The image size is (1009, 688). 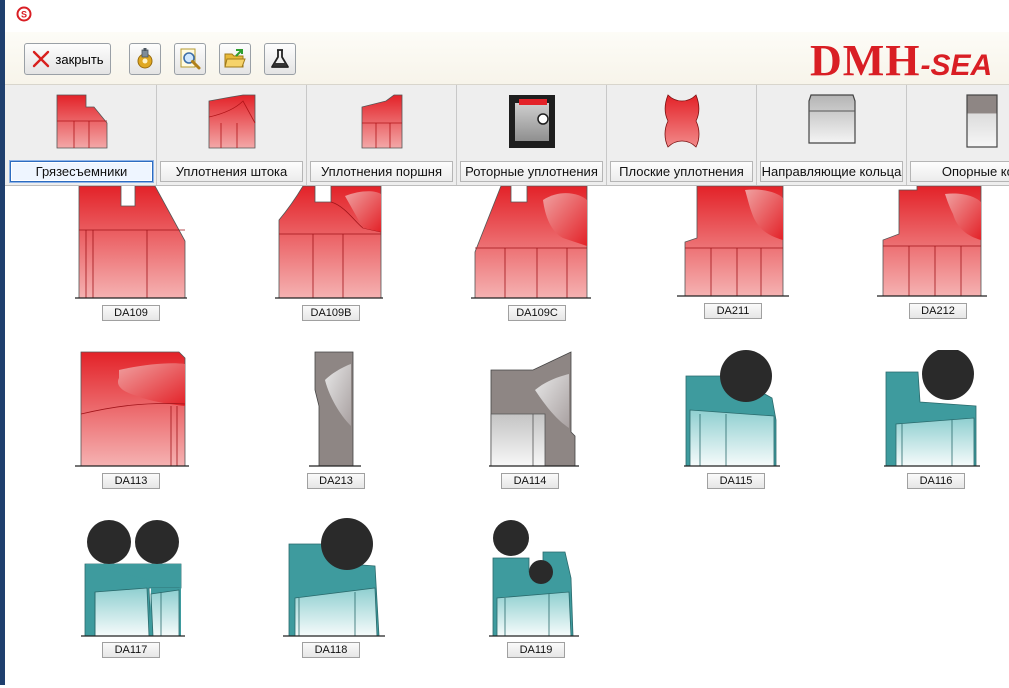 What do you see at coordinates (956, 65) in the screenshot?
I see `logo-suffix-text: -SEA` at bounding box center [956, 65].